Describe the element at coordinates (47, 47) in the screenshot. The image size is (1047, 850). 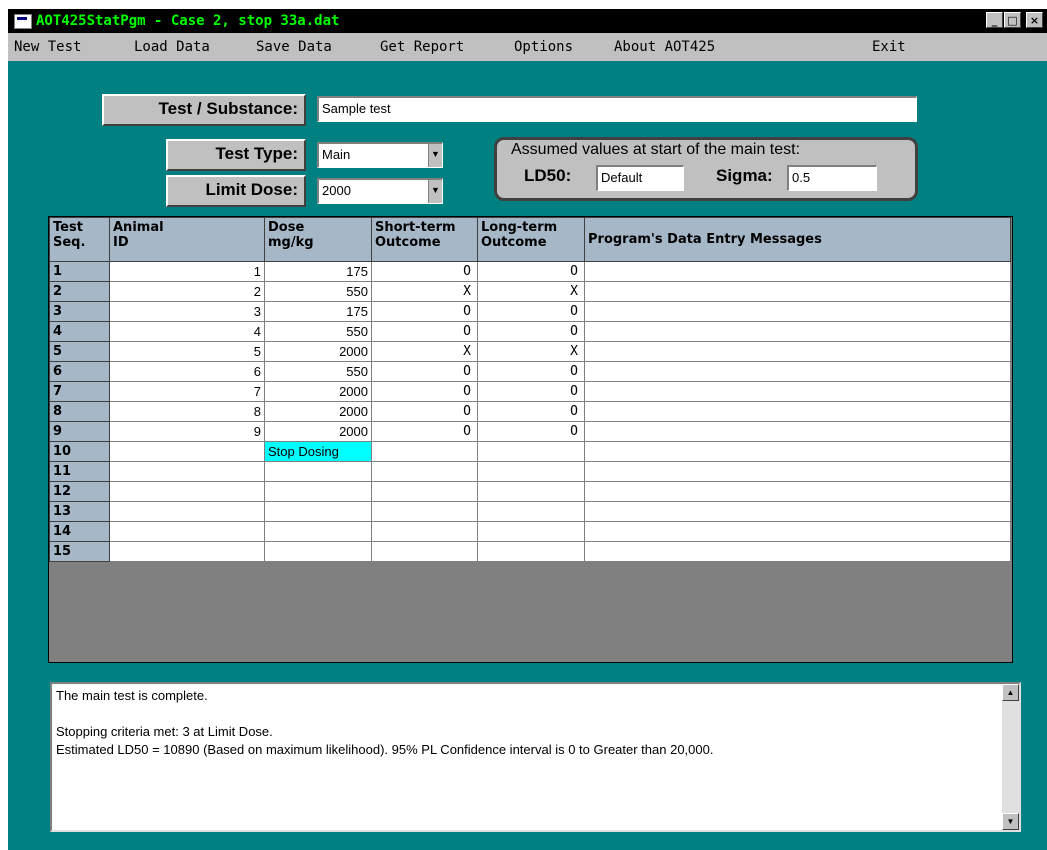
I see `menu-new-test: New Test` at that location.